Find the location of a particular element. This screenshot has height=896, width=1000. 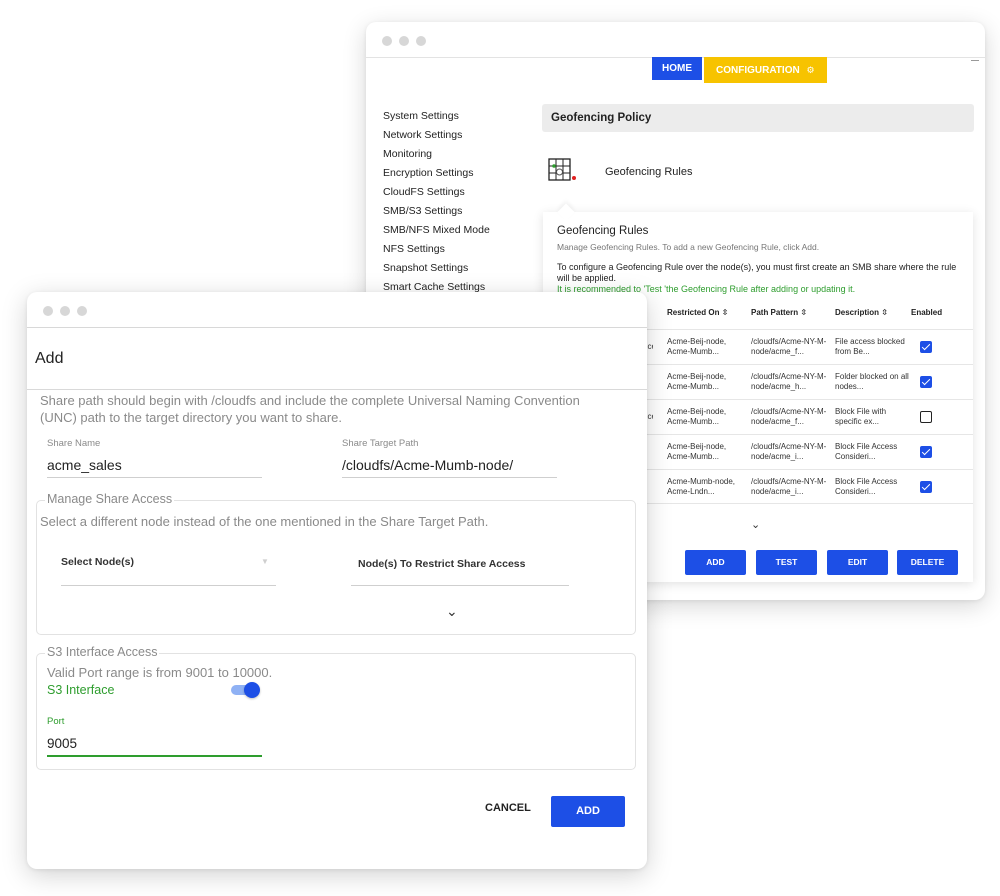

section-legend: S3 Interface Access is located at coordinates (102, 652).